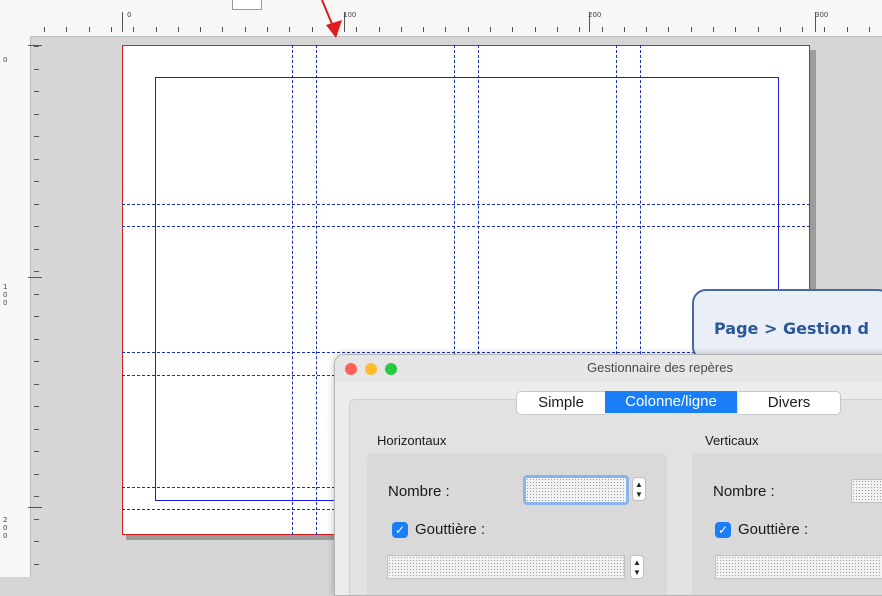 This screenshot has height=596, width=882. What do you see at coordinates (560, 403) in the screenshot?
I see `tab-simple: Simple` at bounding box center [560, 403].